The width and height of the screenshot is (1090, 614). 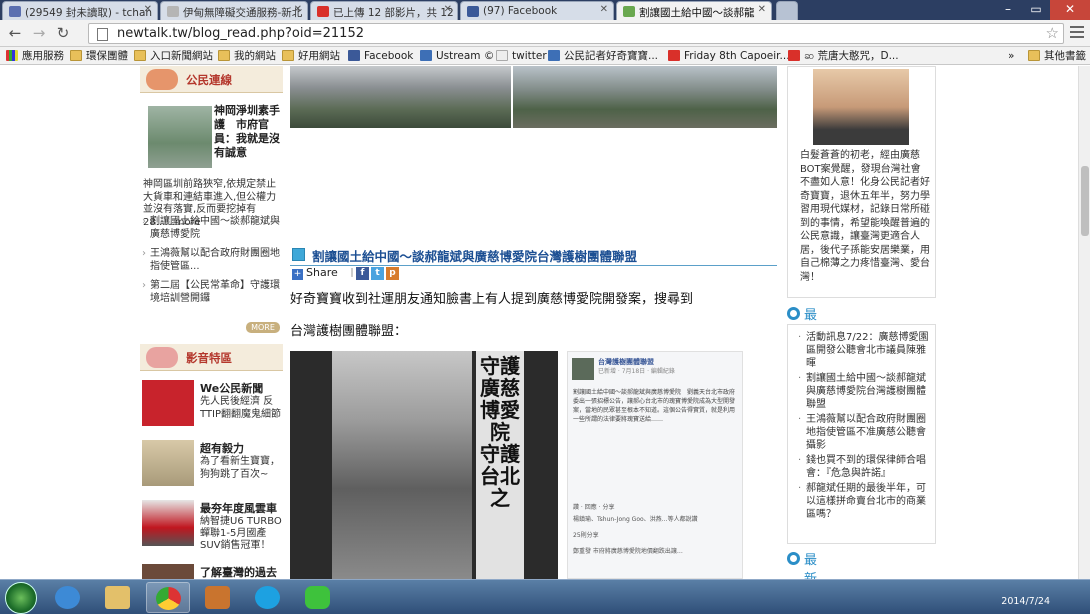 I want to click on news-title: 神岡淨圳素手護 市府官員：我就是沒有誠意, so click(x=248, y=132).